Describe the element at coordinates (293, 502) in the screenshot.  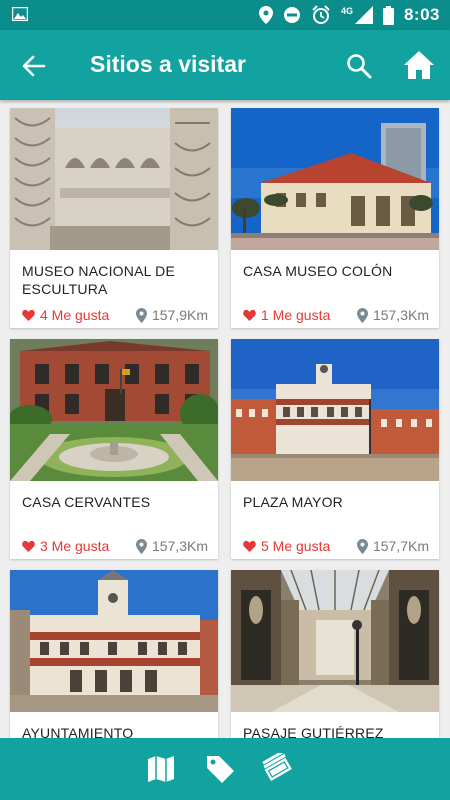
I see `place-name: PLAZA MAYOR` at that location.